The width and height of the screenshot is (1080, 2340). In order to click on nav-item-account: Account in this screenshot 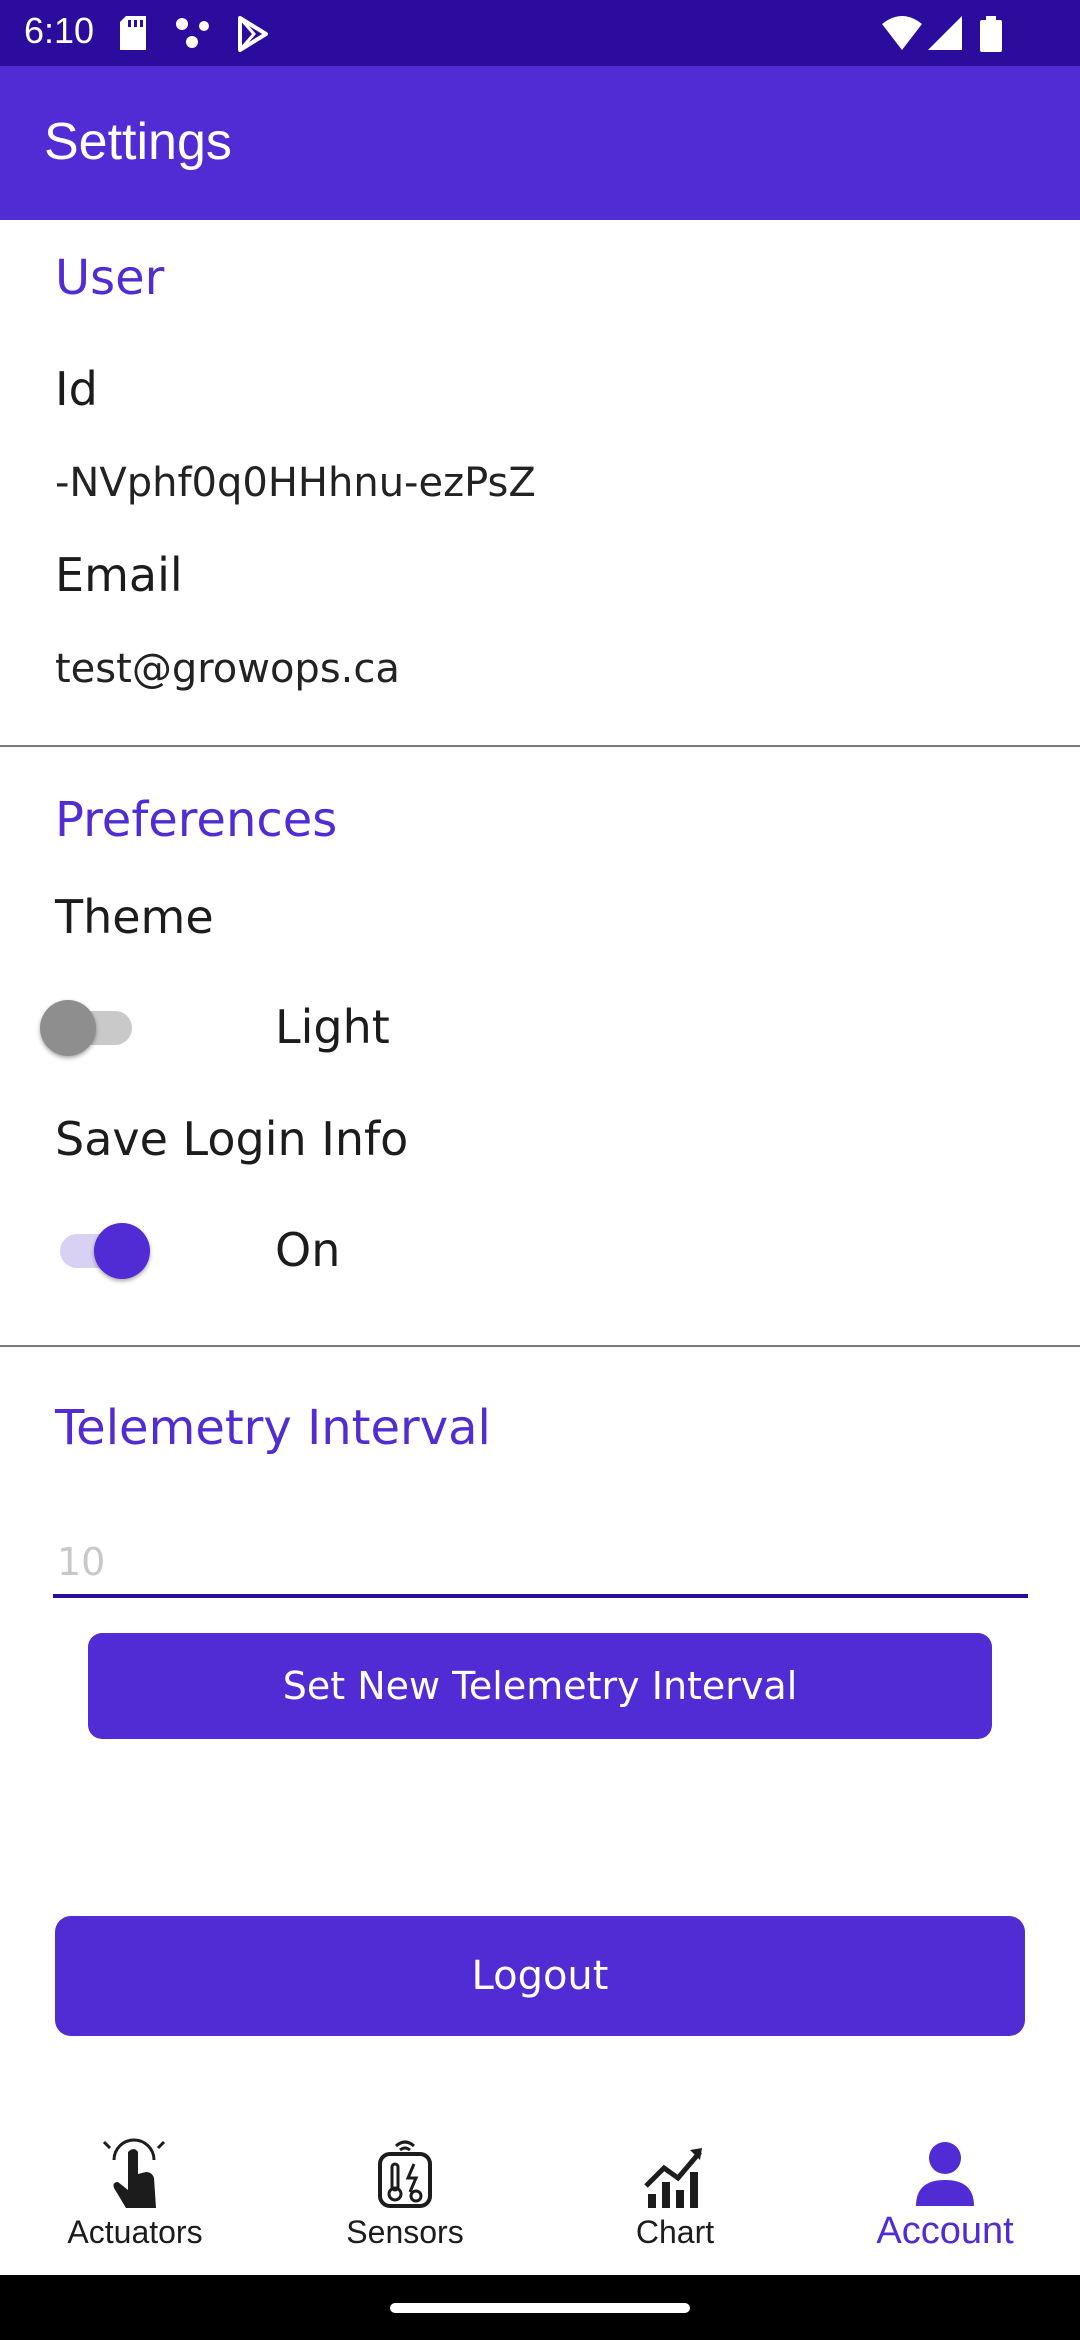, I will do `click(945, 2205)`.